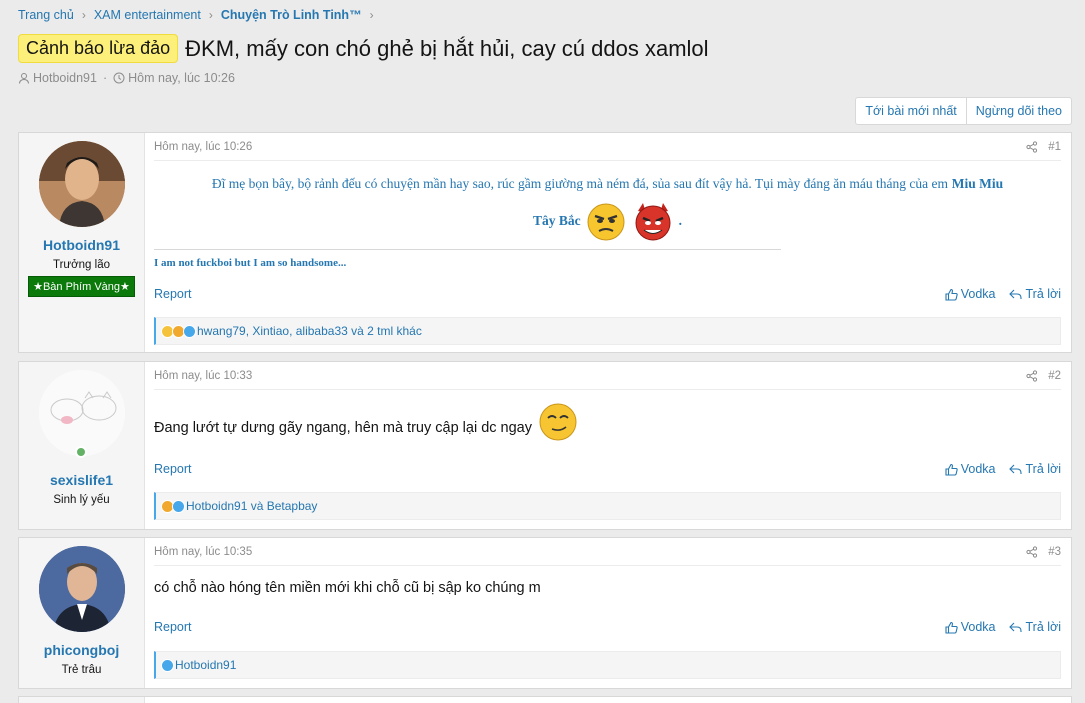 Image resolution: width=1085 pixels, height=703 pixels. I want to click on reactions-bar: Hotboidn91 và Betapbay, so click(607, 506).